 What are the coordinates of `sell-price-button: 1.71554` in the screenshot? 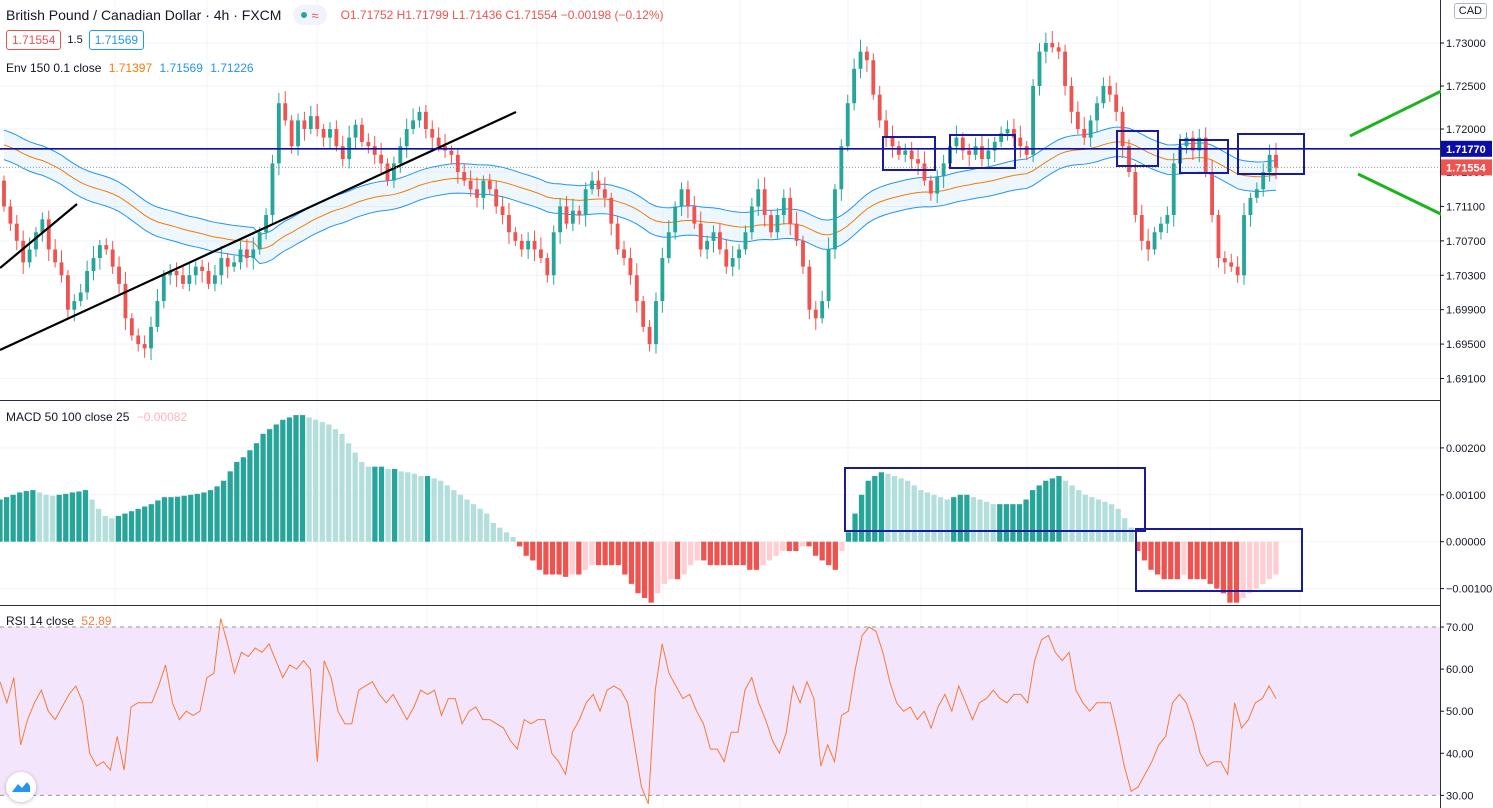 It's located at (34, 40).